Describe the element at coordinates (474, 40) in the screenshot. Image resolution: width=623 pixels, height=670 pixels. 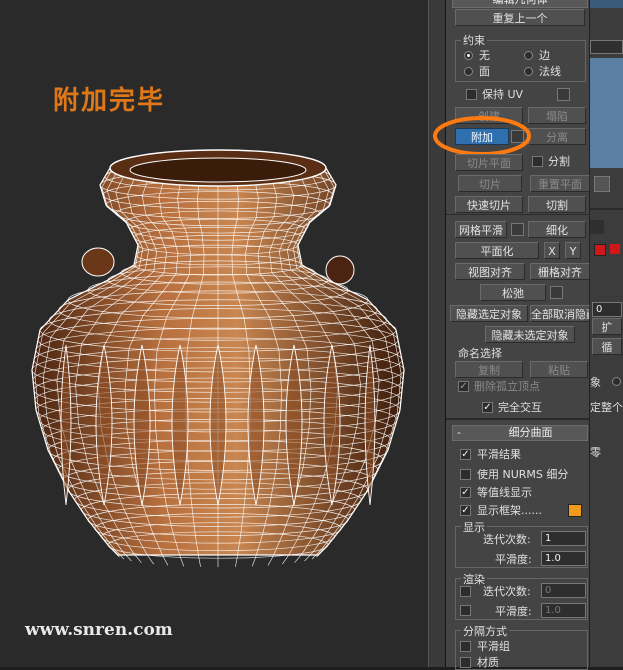
I see `constraints-label: 约束` at that location.